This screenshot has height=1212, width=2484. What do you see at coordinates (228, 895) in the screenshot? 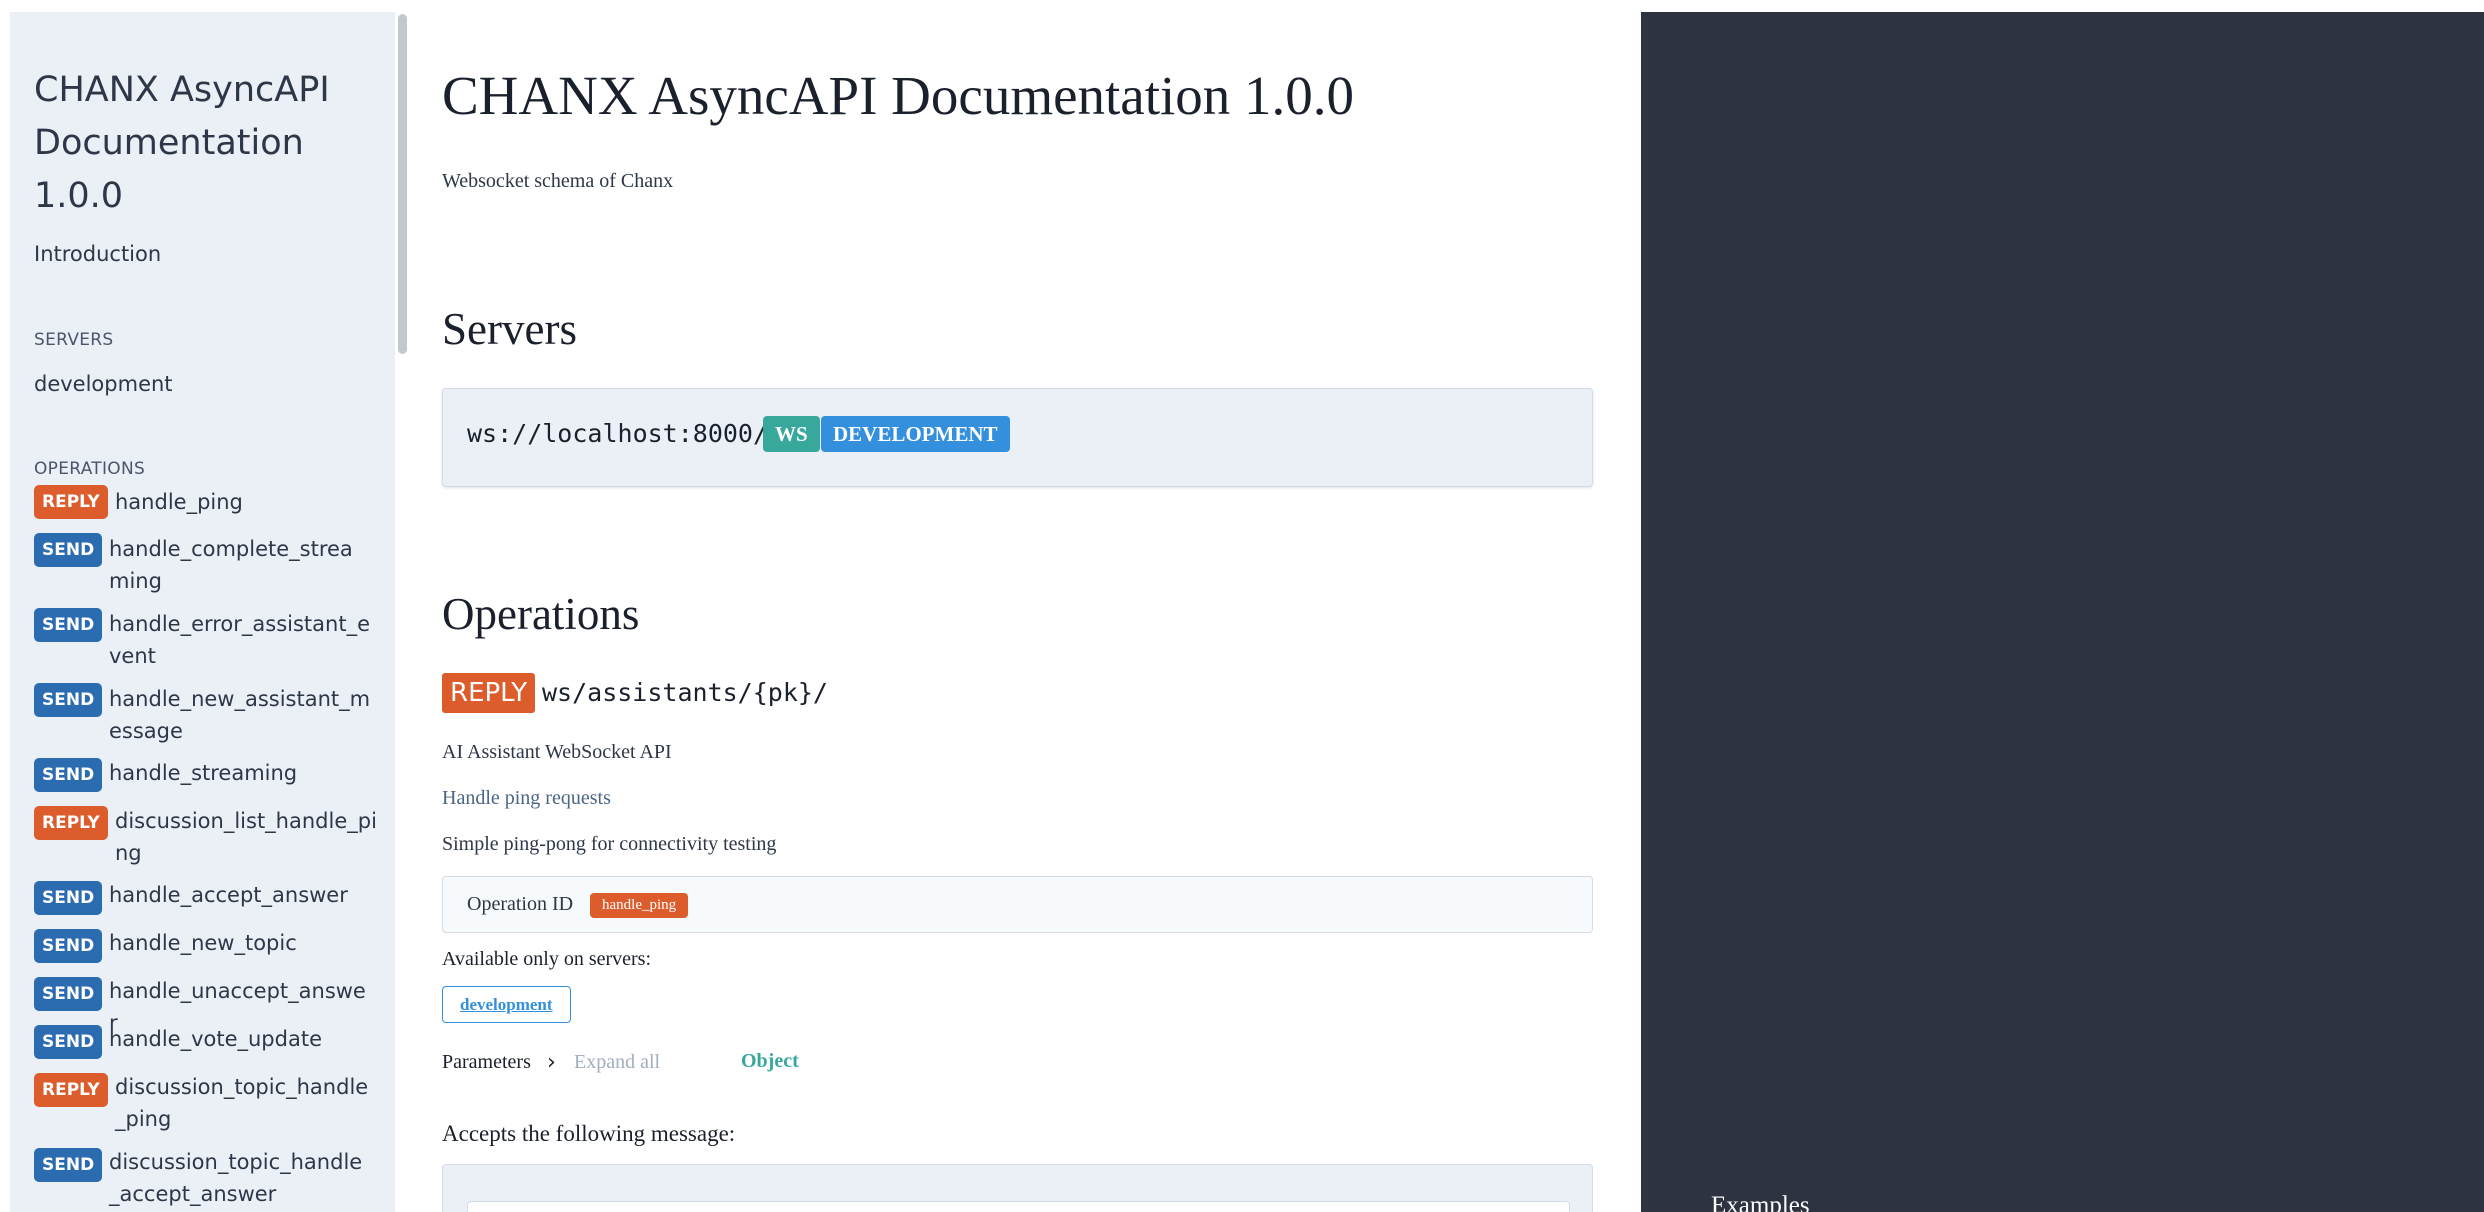
I see `operation-name: handle_accept_answer` at bounding box center [228, 895].